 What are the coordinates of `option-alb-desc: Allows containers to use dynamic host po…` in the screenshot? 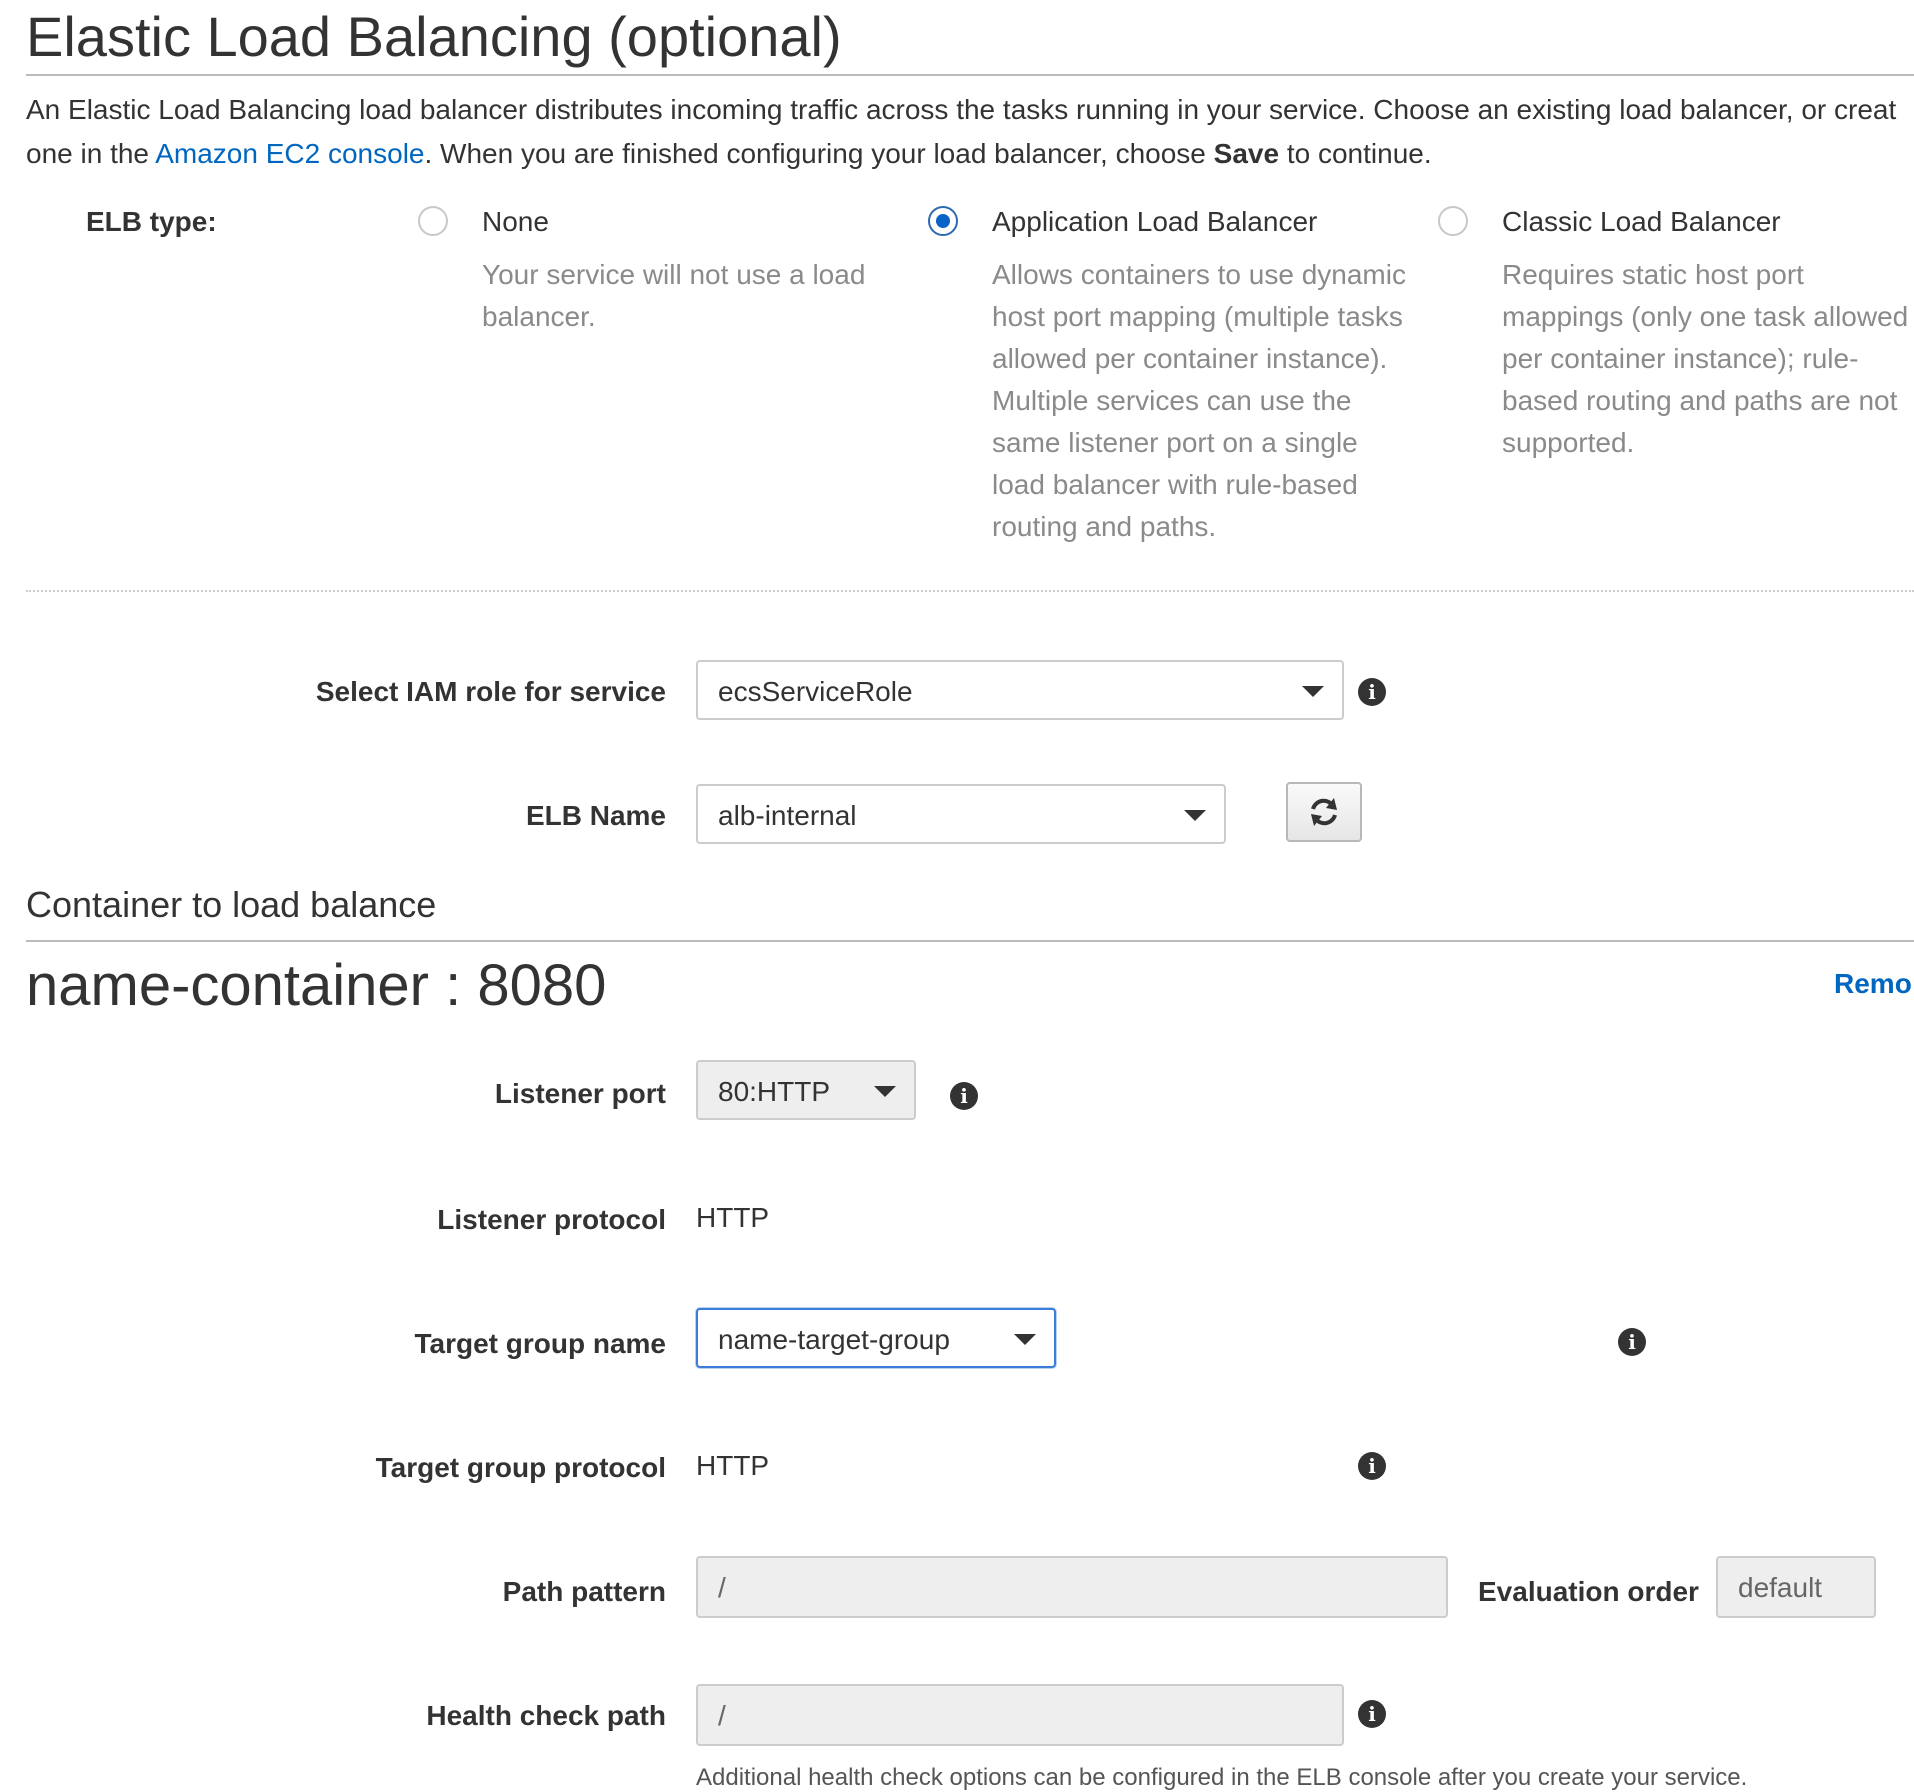 It's located at (1222, 401).